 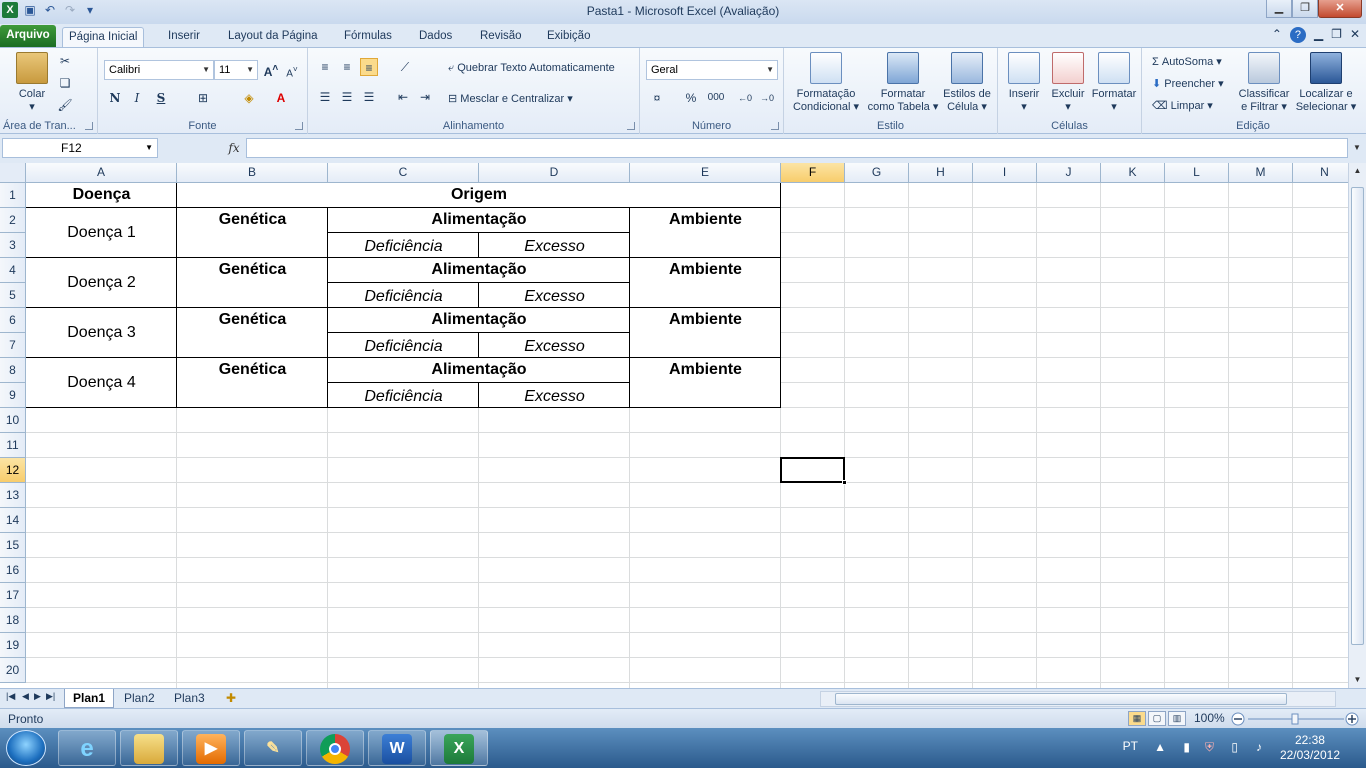 What do you see at coordinates (161, 98) in the screenshot?
I see `underline-button: S` at bounding box center [161, 98].